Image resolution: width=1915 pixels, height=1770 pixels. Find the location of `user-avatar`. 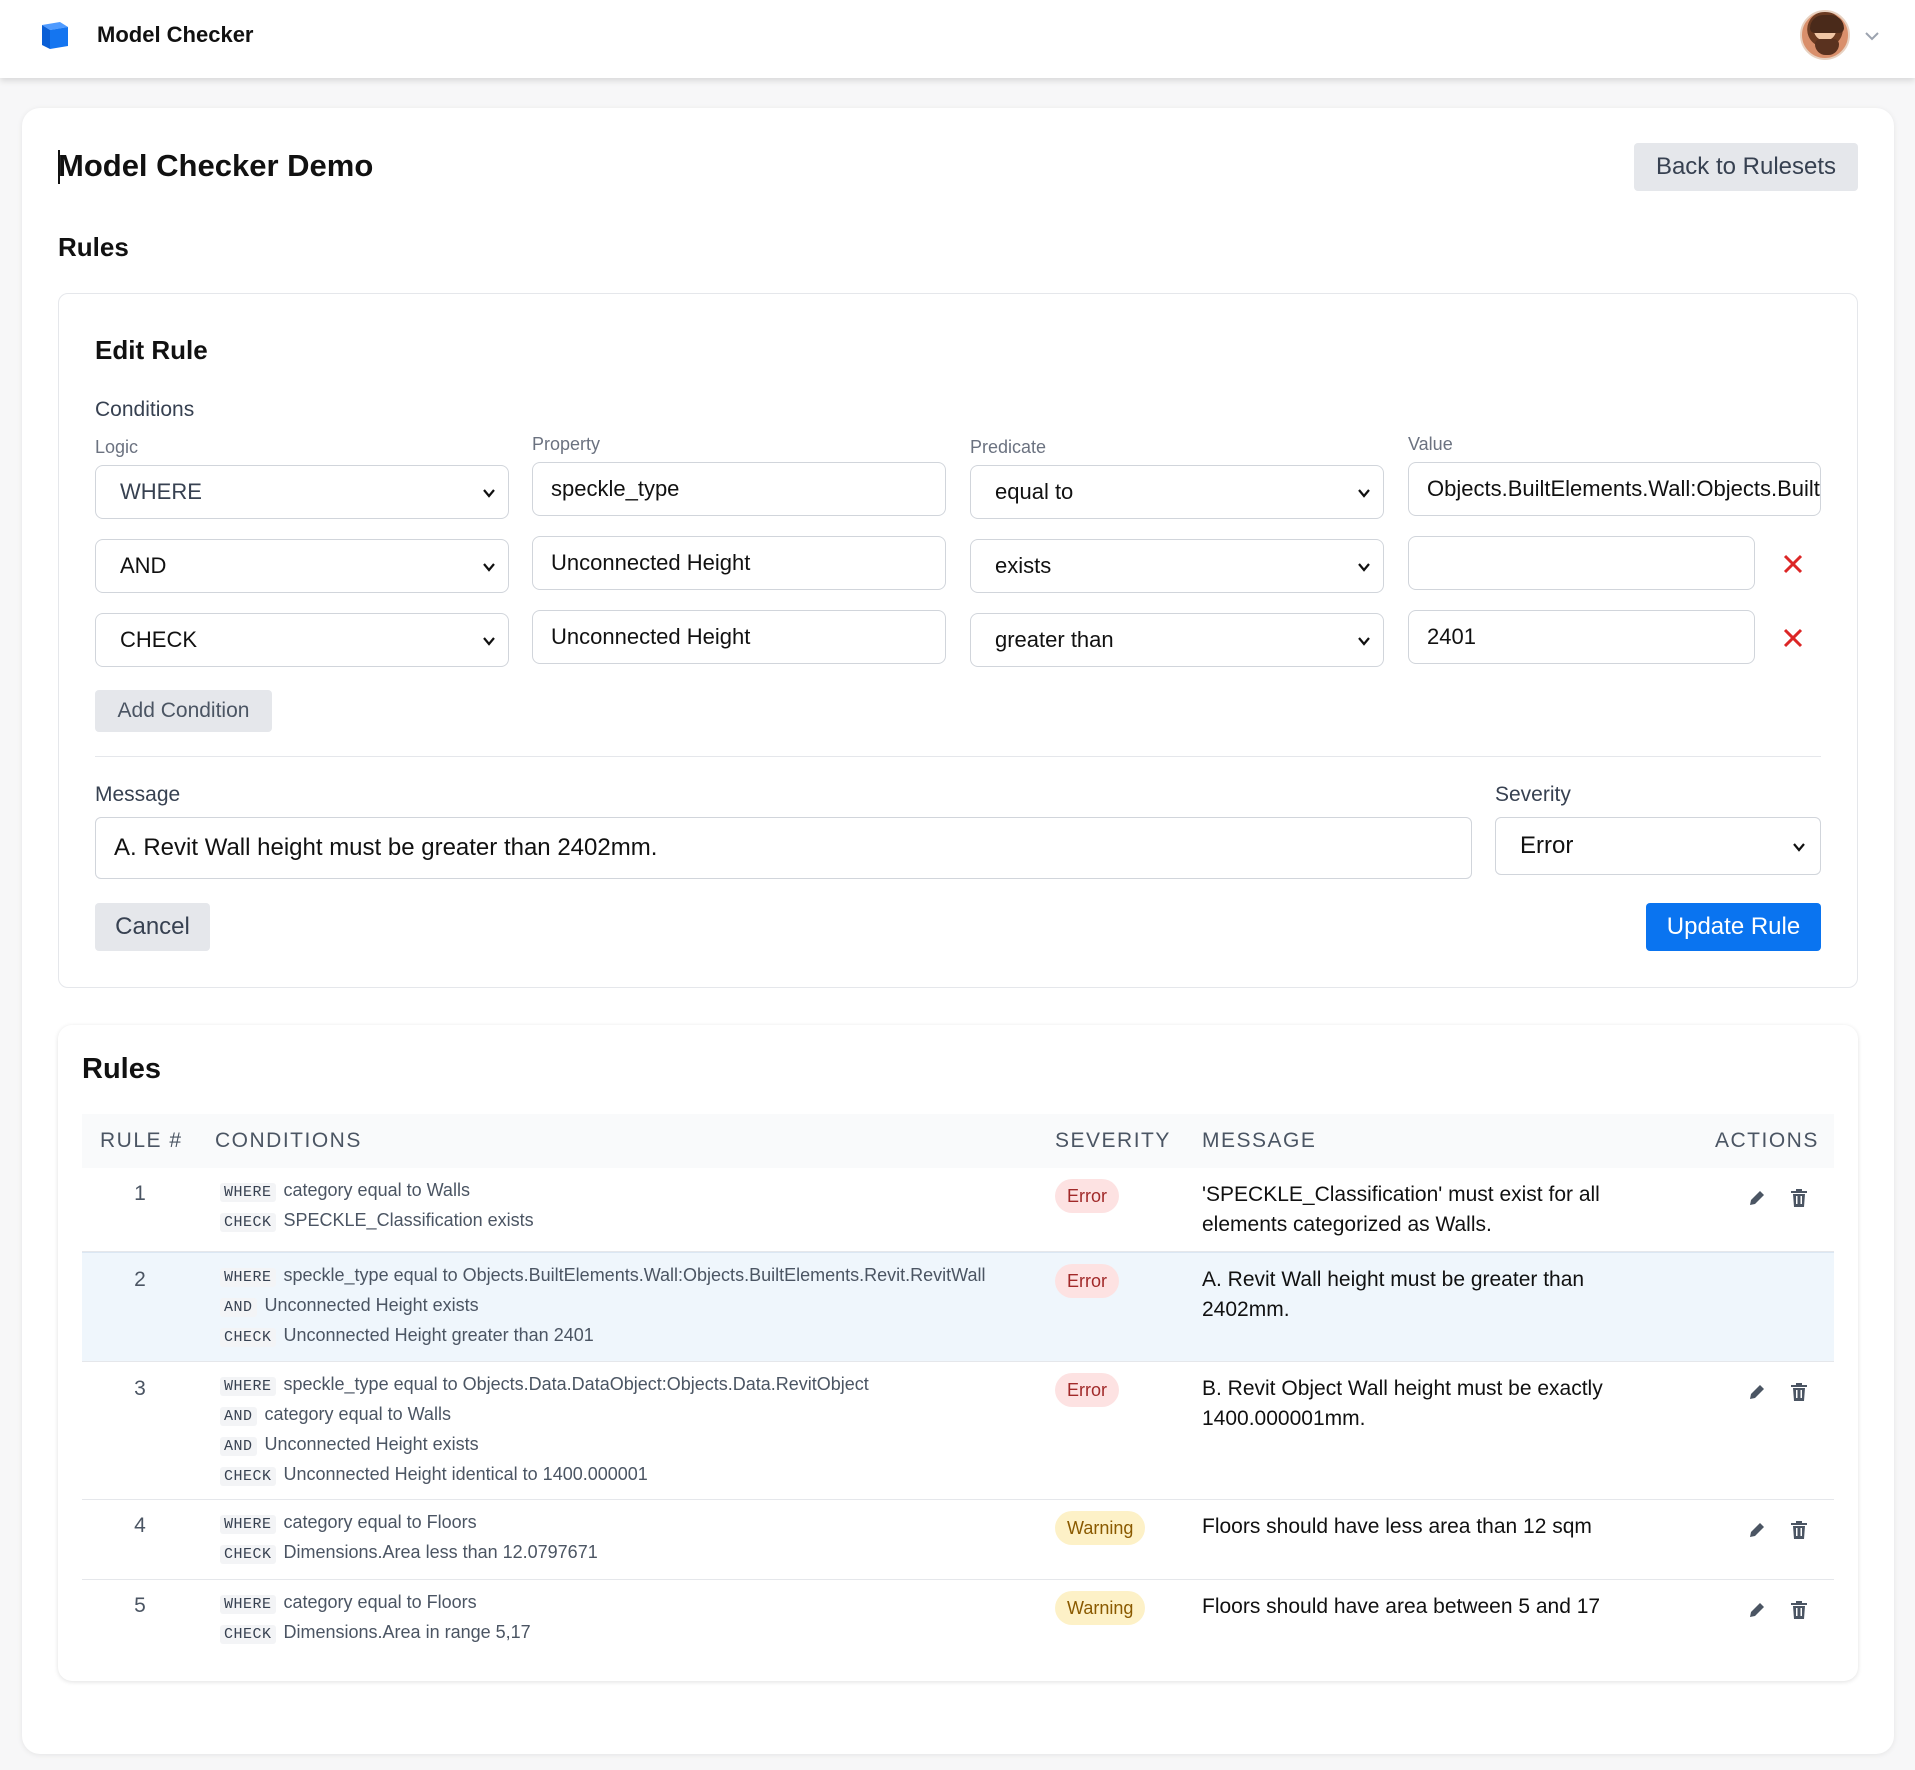

user-avatar is located at coordinates (1825, 35).